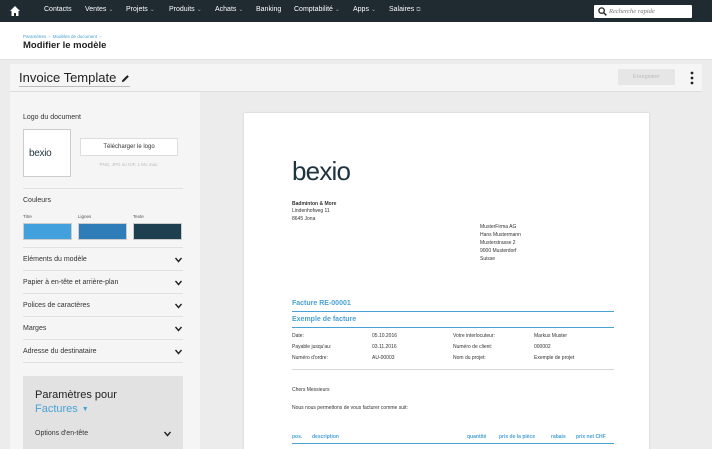 This screenshot has width=712, height=449. Describe the element at coordinates (325, 437) in the screenshot. I see `table-header-description: description` at that location.